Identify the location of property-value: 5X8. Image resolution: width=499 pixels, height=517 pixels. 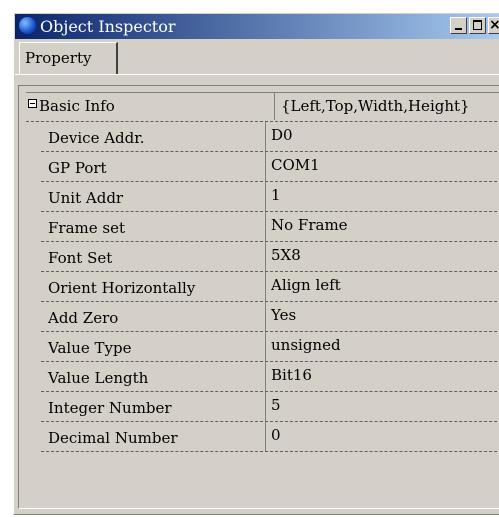
(383, 256).